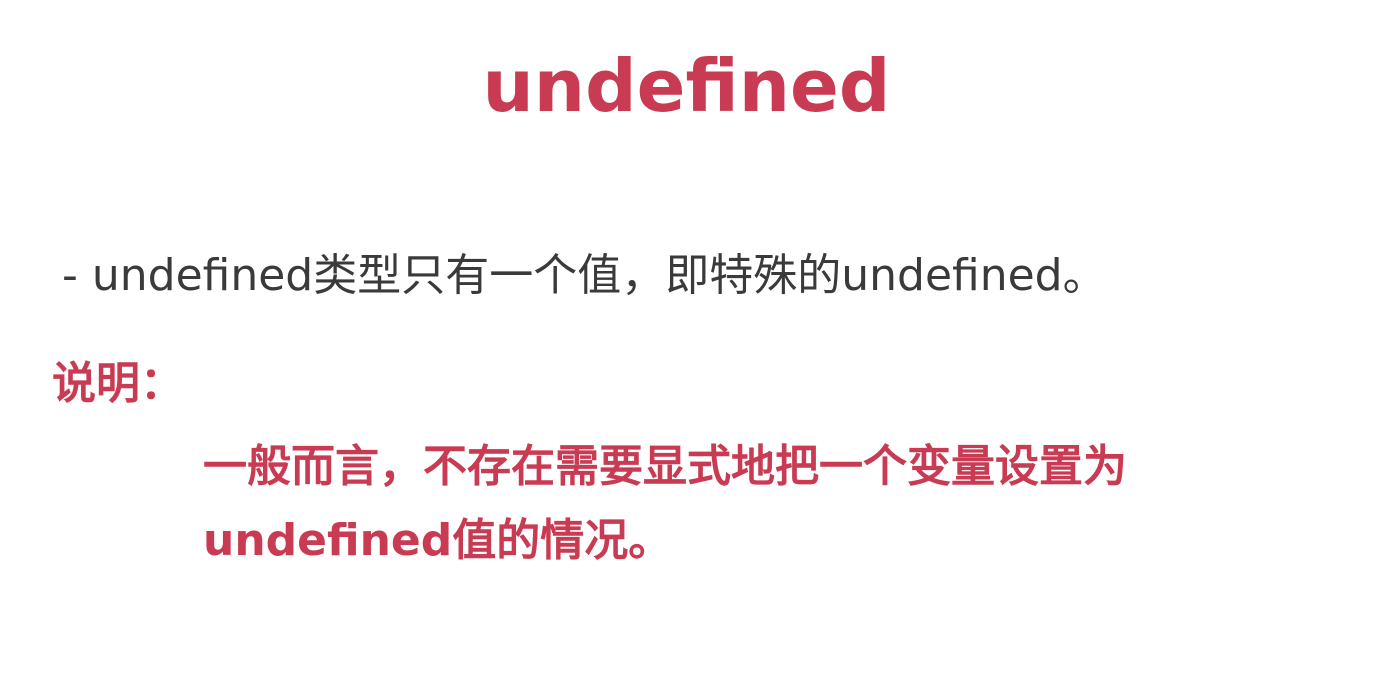 This screenshot has width=1373, height=697. What do you see at coordinates (438, 540) in the screenshot?
I see `note-line-2: undefined值的情况。` at bounding box center [438, 540].